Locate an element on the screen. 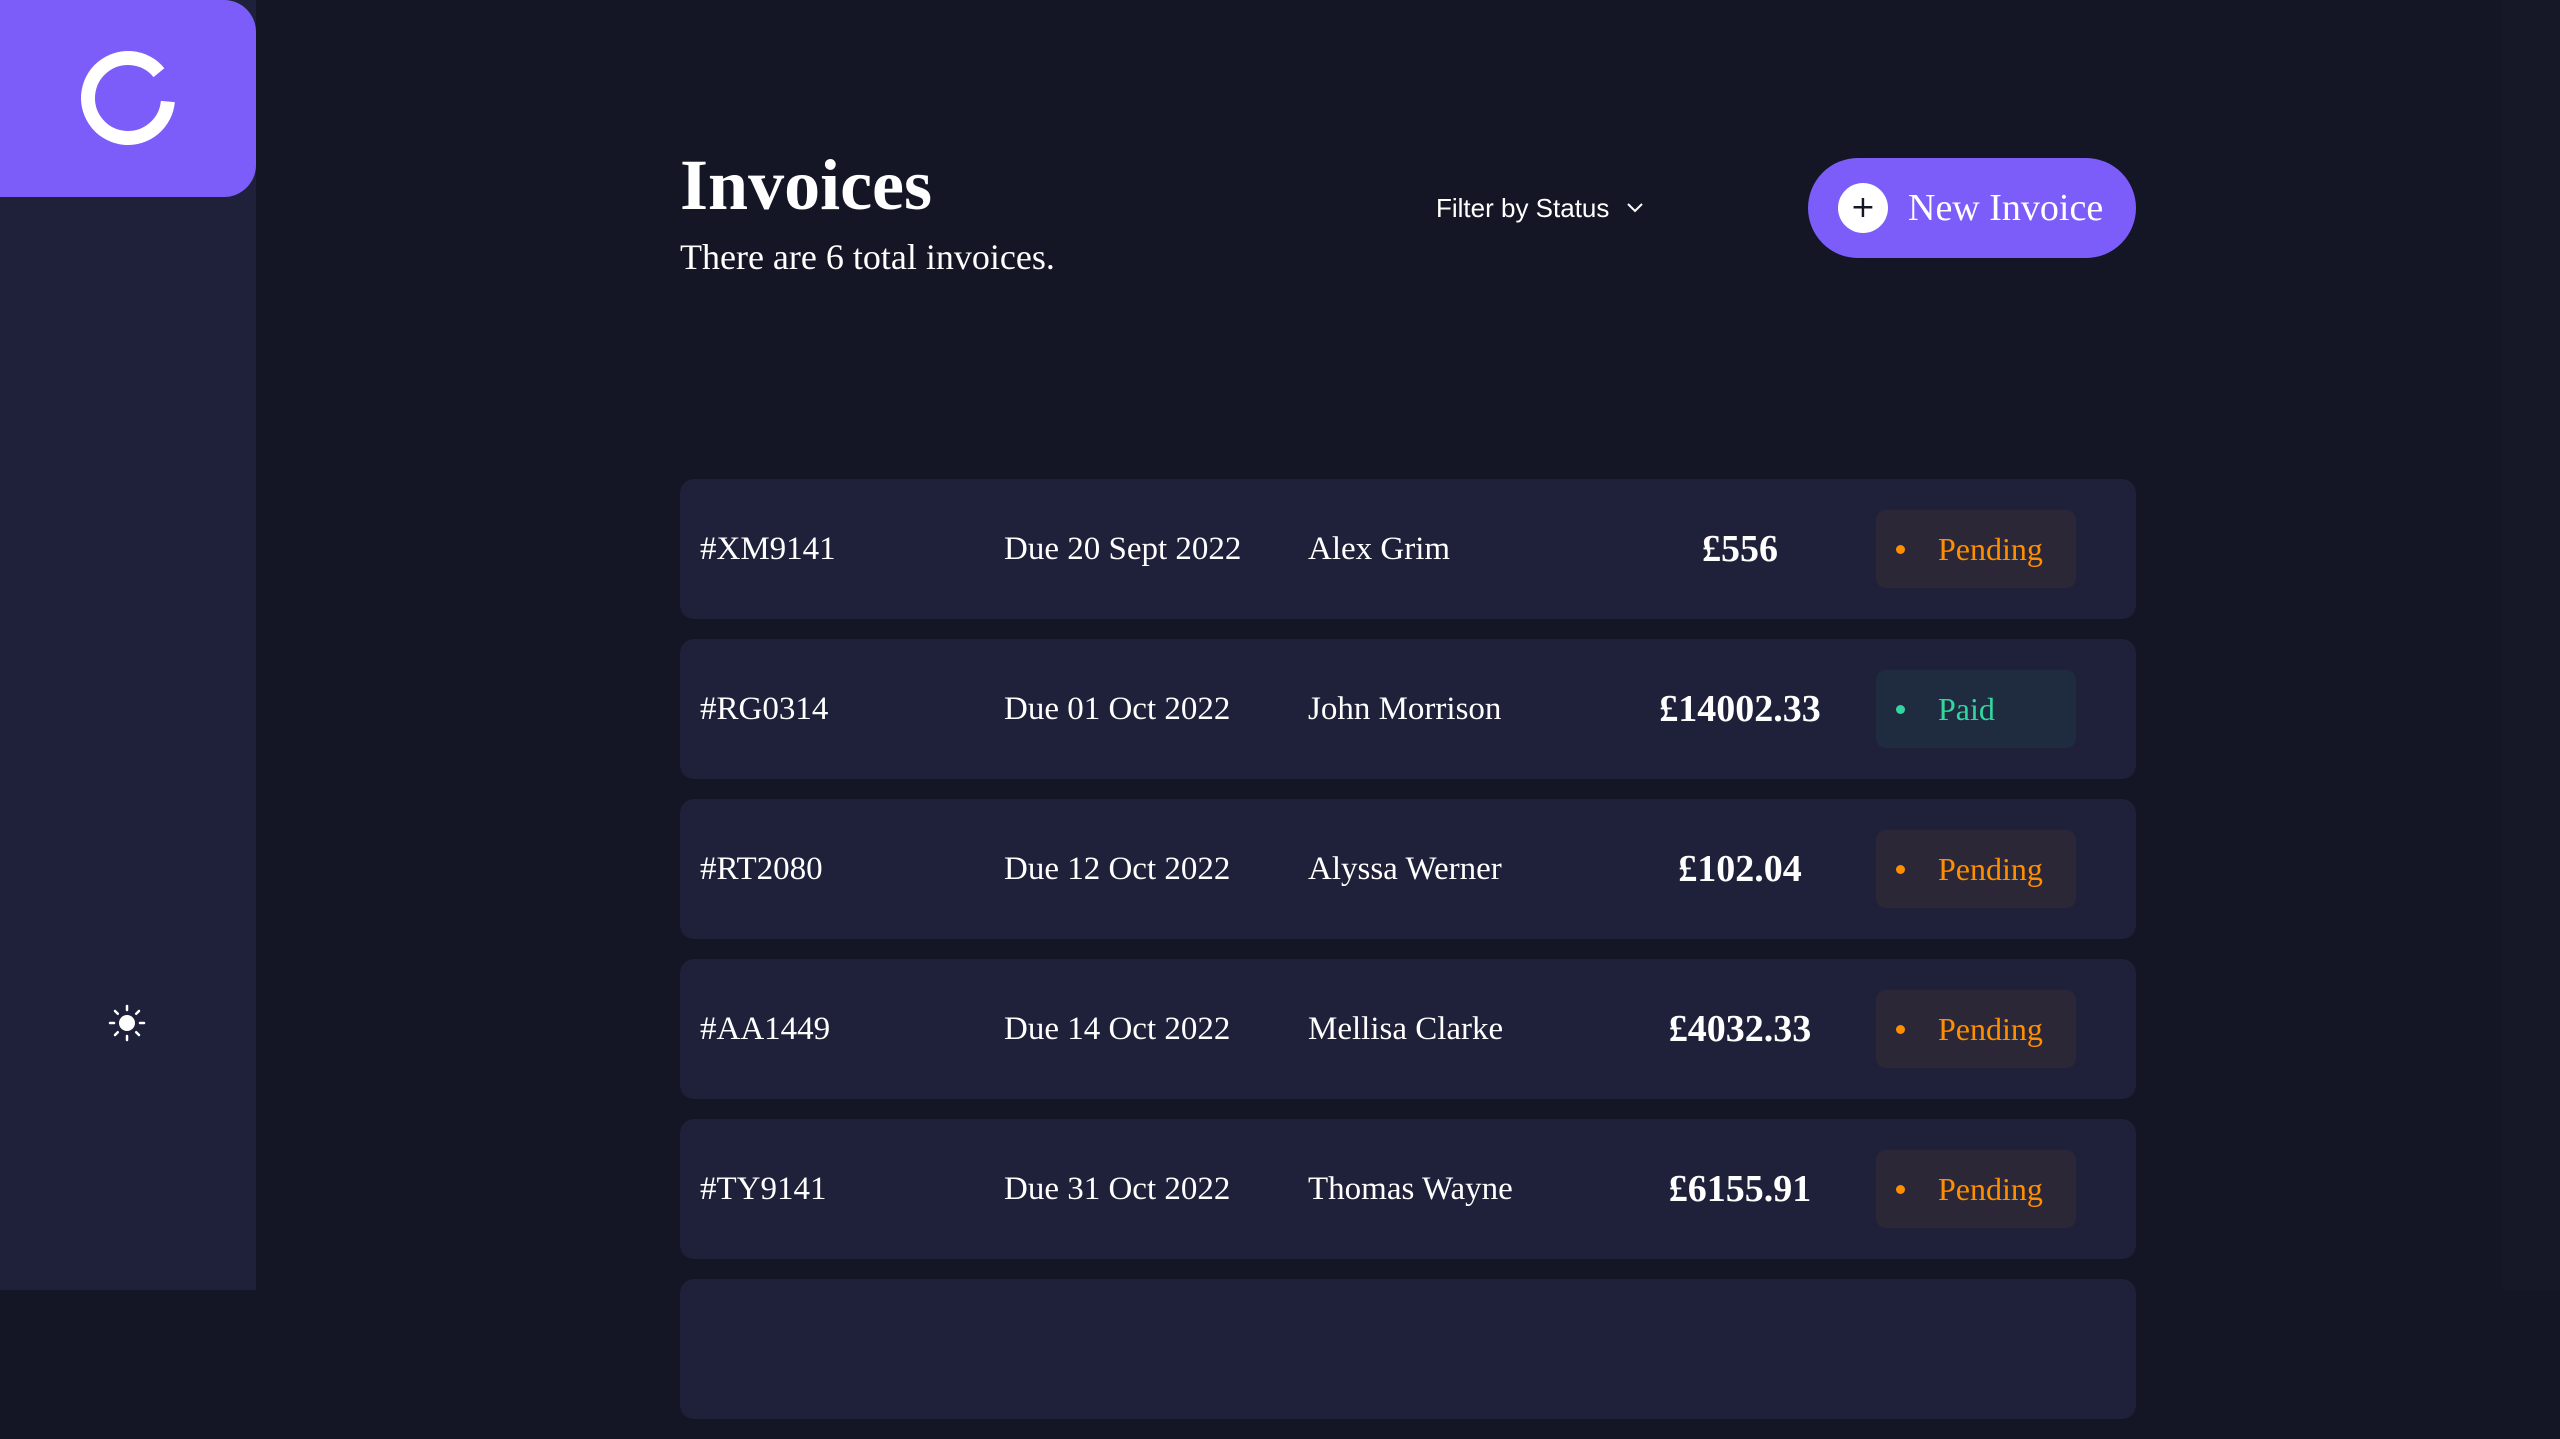  chevron-down-icon is located at coordinates (1635, 208).